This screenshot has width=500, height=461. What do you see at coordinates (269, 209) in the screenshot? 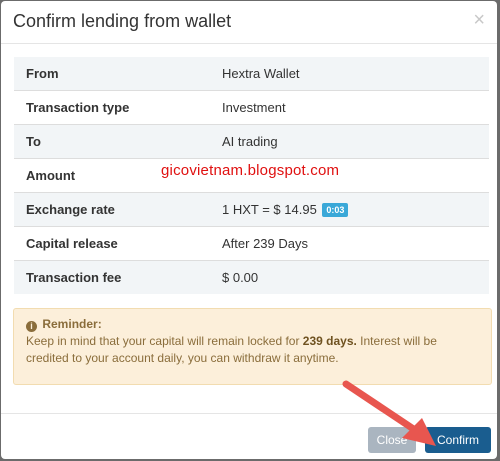
I see `exchange-rate-value: 1 HXT = $ 14.95` at bounding box center [269, 209].